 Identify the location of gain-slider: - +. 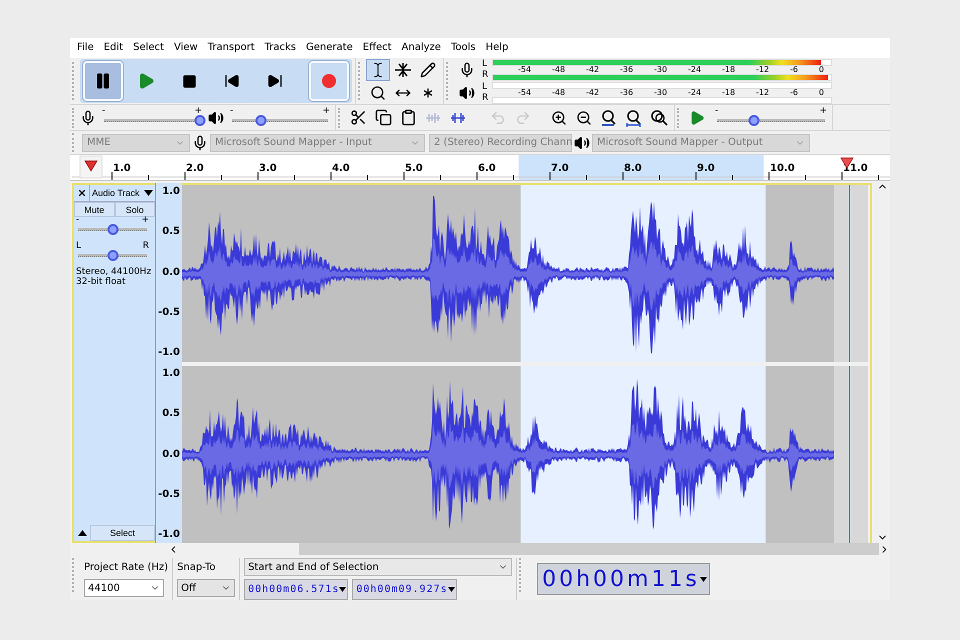
(112, 227).